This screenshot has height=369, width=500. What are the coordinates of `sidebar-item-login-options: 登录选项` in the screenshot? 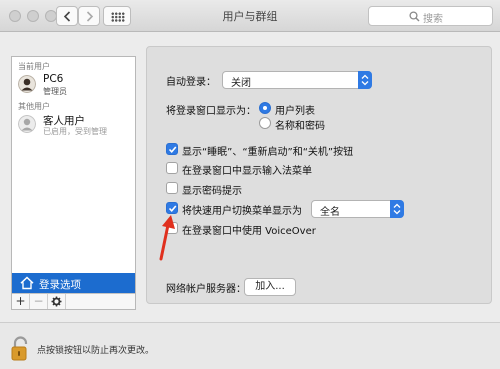 It's located at (73, 283).